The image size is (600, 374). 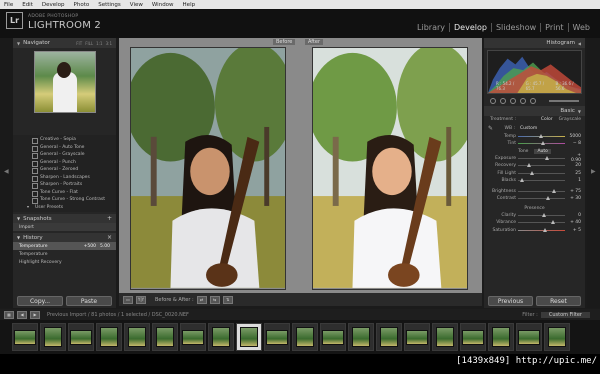 I want to click on vibrance-slider-row: Vibrance + 40, so click(x=534, y=223).